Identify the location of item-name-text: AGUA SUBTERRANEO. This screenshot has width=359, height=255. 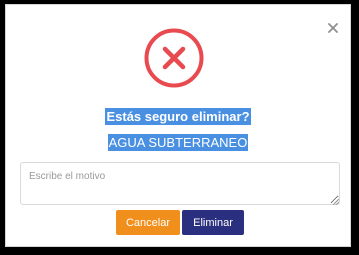
(178, 142).